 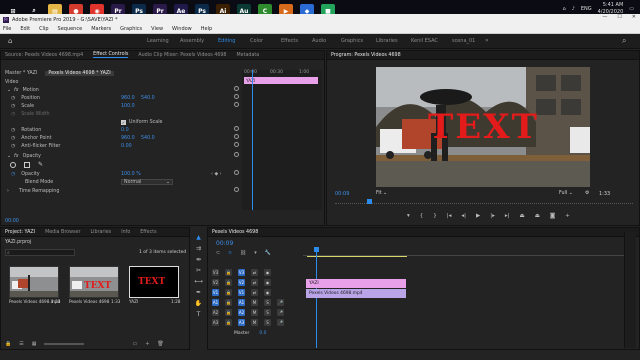 I want to click on rotation-value: 0.0, so click(x=125, y=130).